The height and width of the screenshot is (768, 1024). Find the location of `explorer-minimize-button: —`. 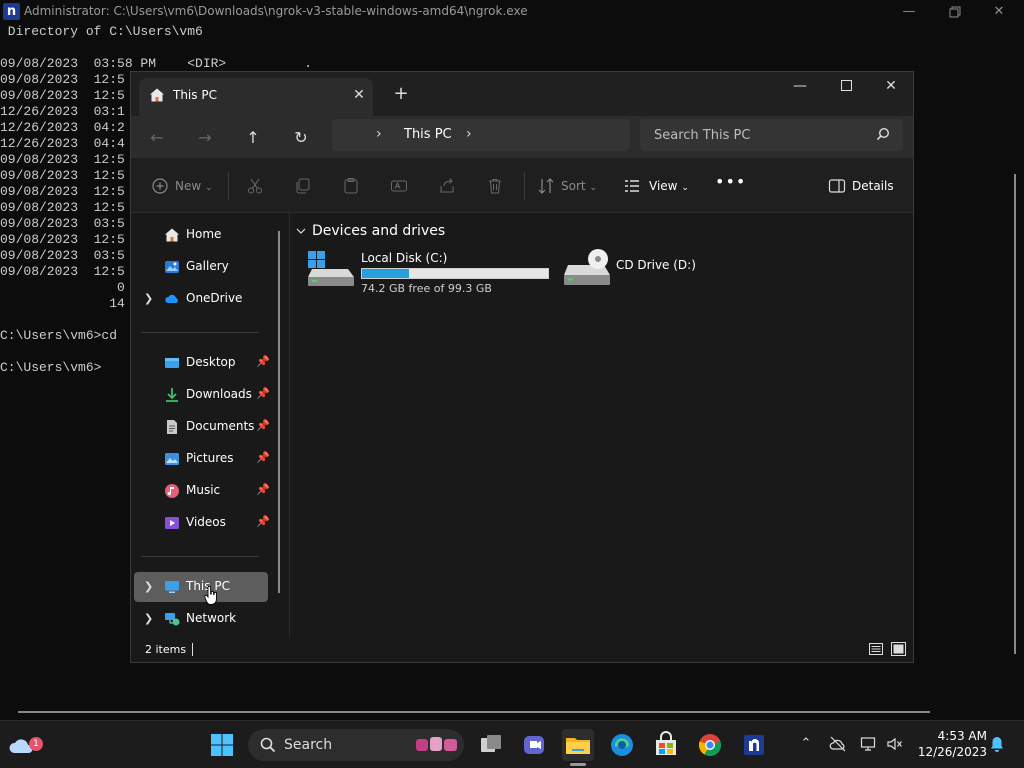

explorer-minimize-button: — is located at coordinates (800, 87).